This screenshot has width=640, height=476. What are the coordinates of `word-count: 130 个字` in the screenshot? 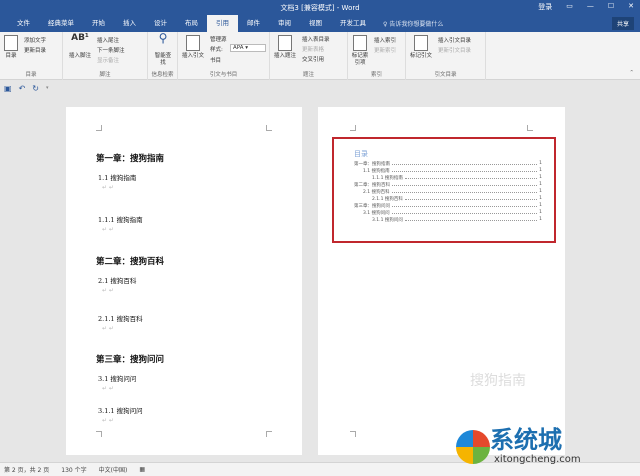 It's located at (73, 469).